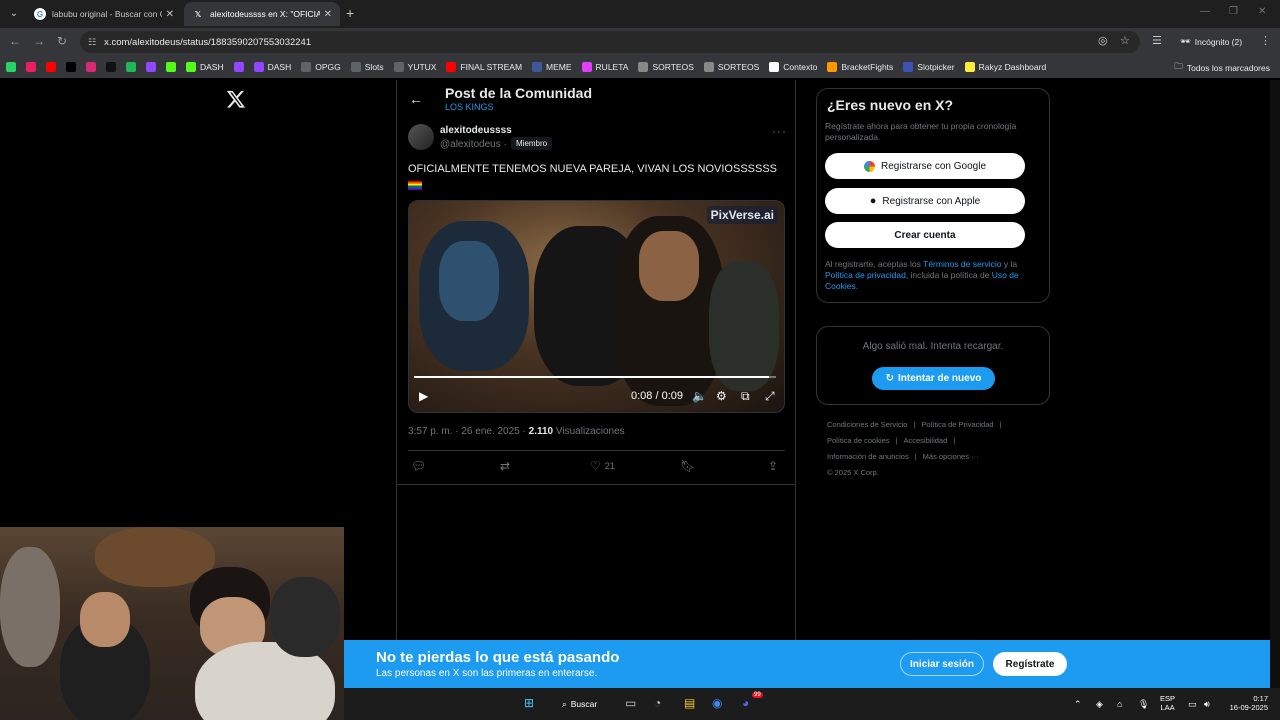 The width and height of the screenshot is (1280, 720). What do you see at coordinates (1078, 704) in the screenshot?
I see `chevron-up-icon: ⌃` at bounding box center [1078, 704].